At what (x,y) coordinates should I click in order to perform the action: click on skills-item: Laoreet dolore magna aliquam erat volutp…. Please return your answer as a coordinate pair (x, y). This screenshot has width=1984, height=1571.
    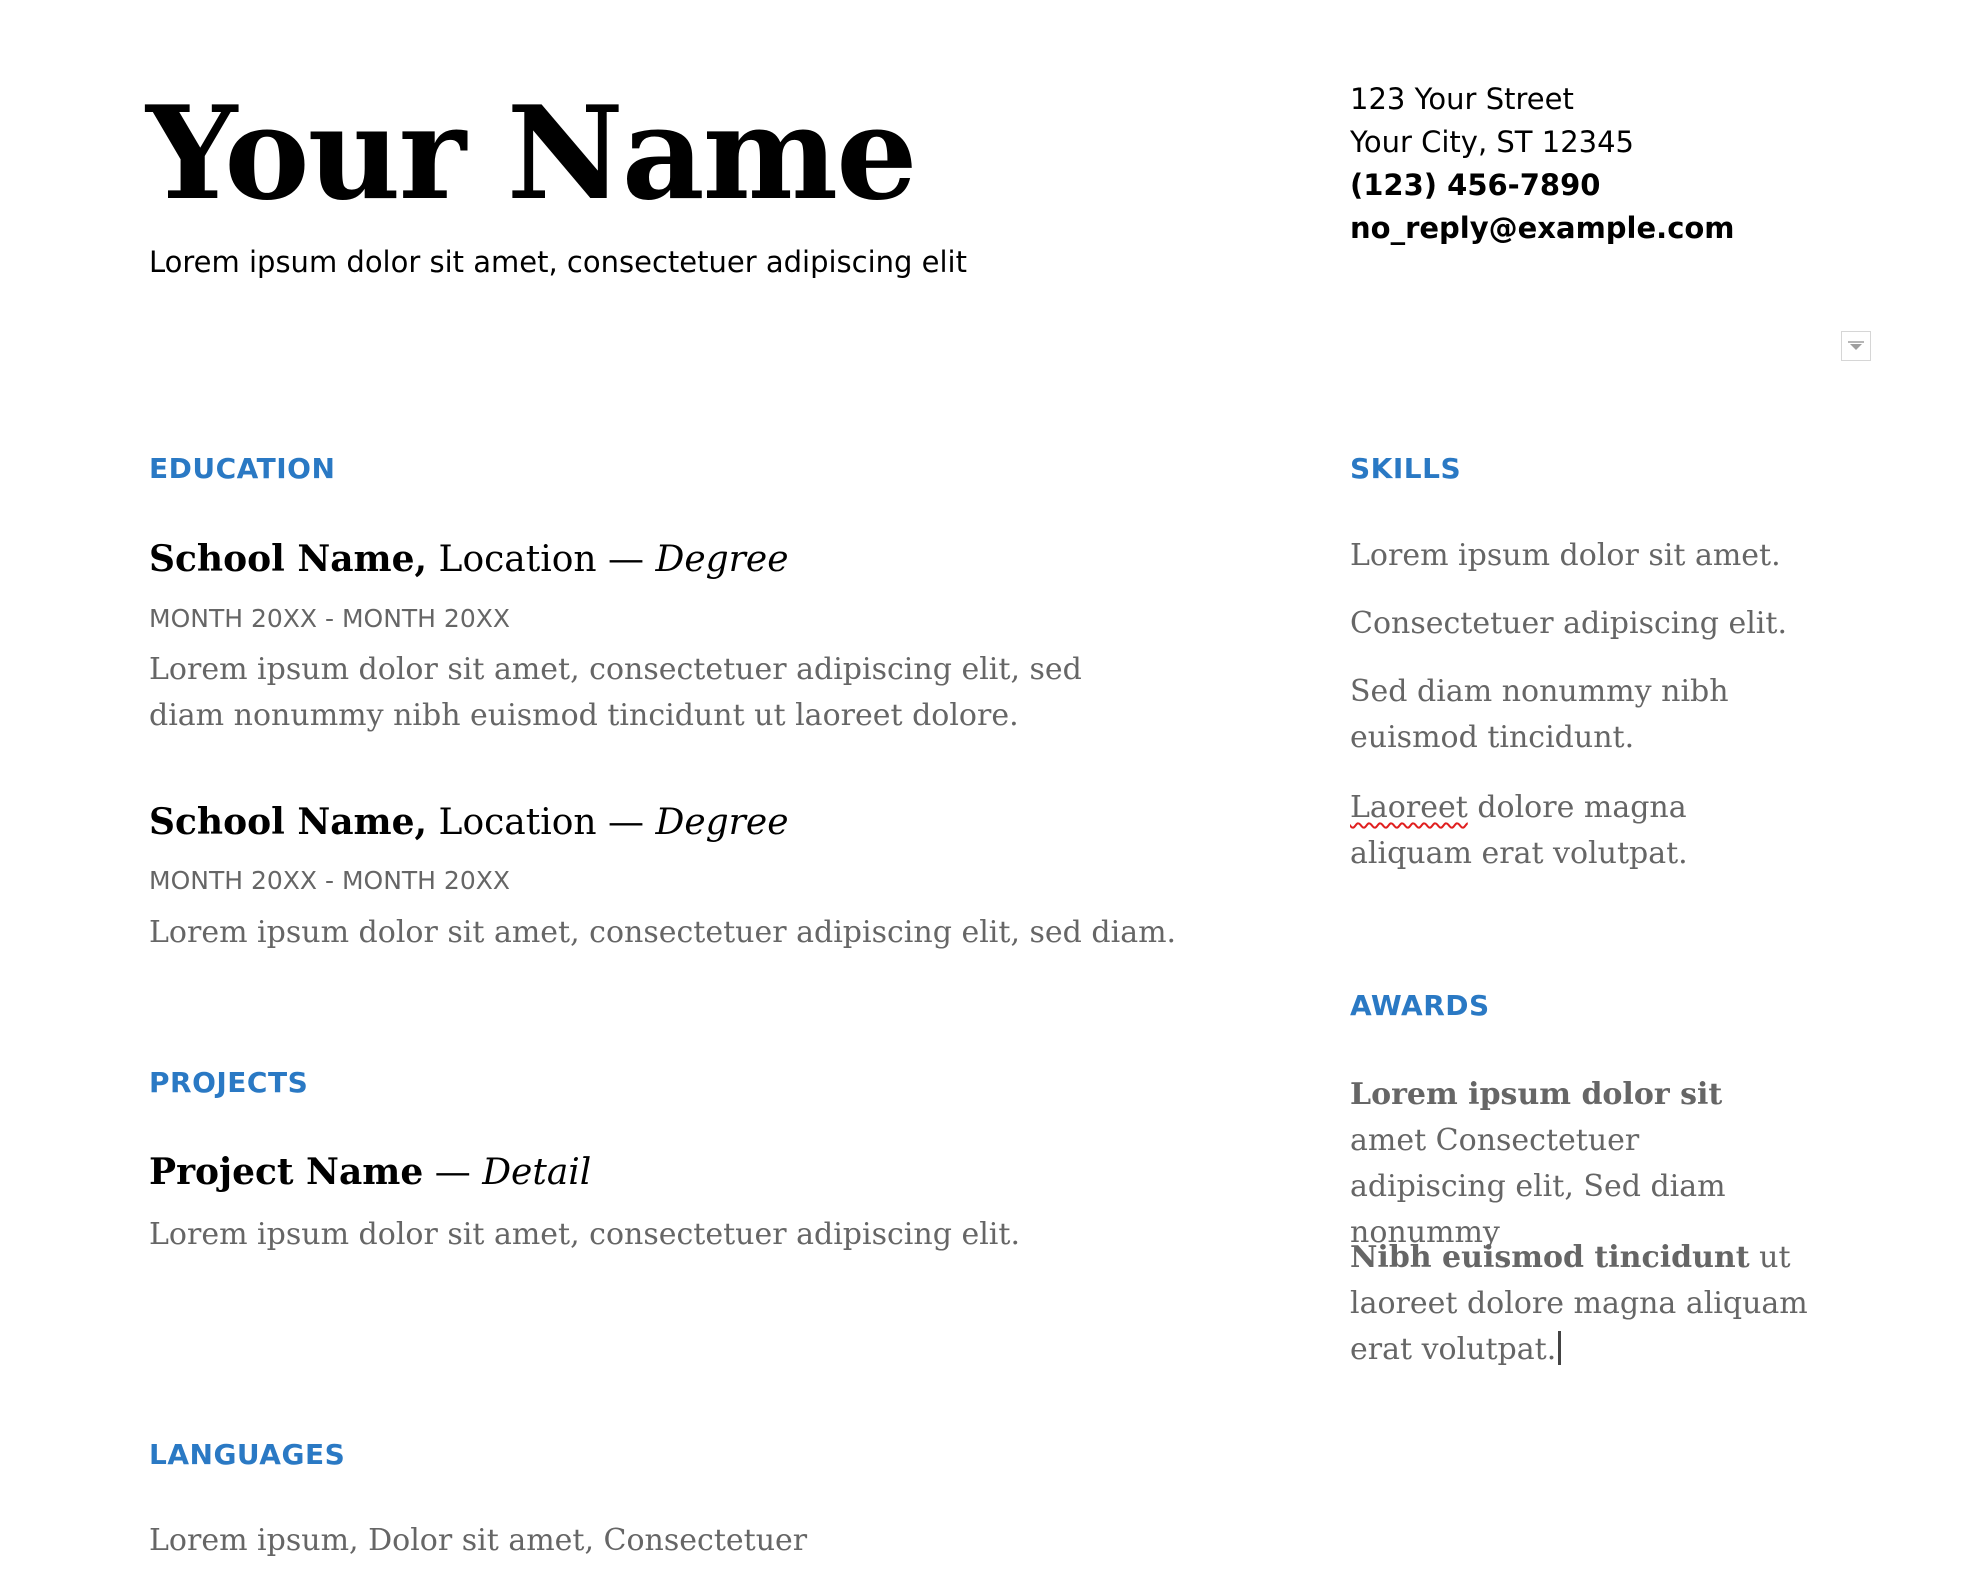
    Looking at the image, I should click on (1550, 831).